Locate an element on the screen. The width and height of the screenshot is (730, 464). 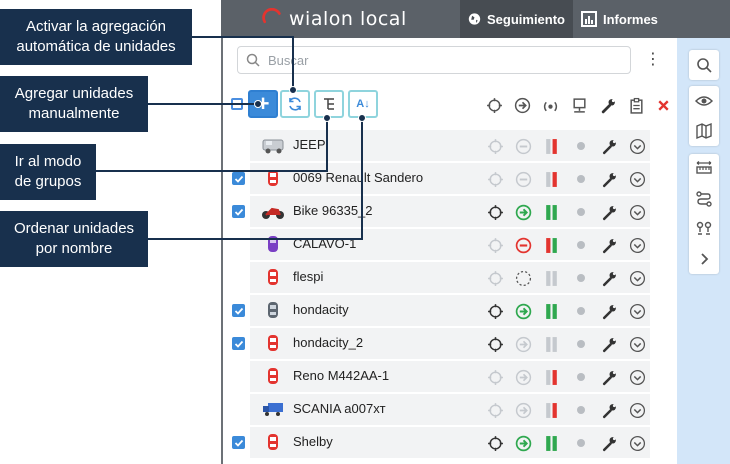
unit-row: CALAVO-1 is located at coordinates (450, 244).